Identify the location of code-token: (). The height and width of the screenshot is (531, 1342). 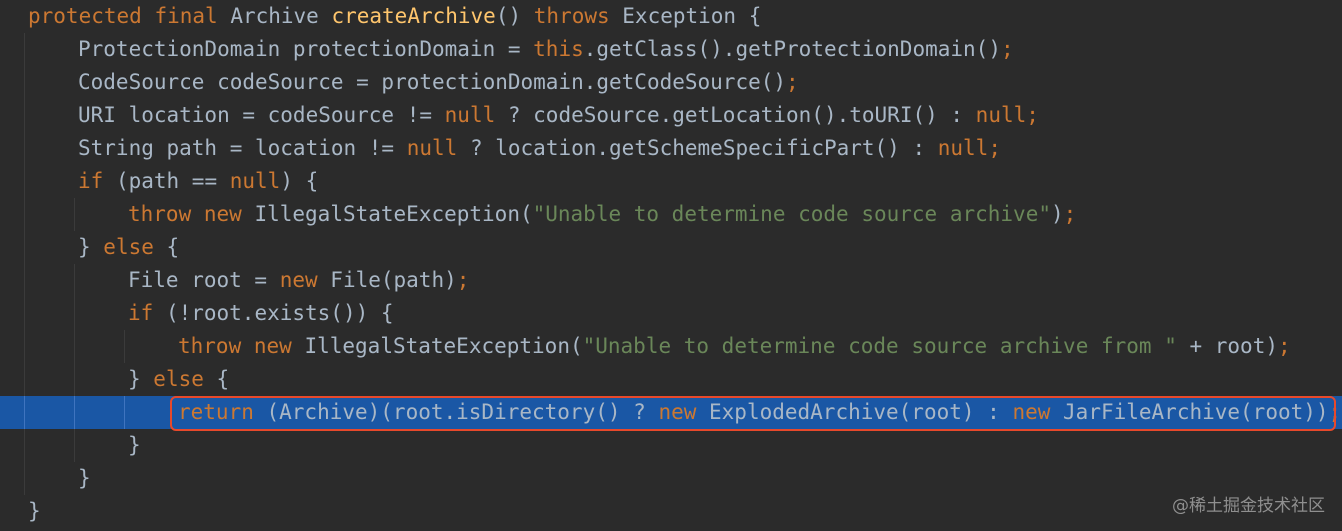
(514, 16).